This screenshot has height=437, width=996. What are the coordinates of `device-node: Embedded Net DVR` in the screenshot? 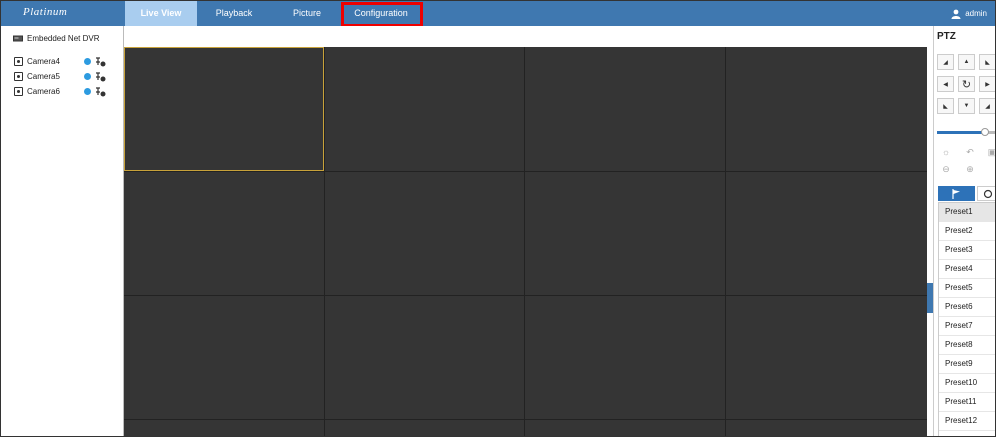 It's located at (56, 38).